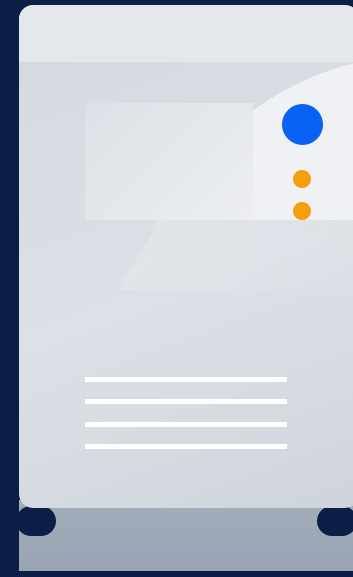 This screenshot has height=577, width=353. Describe the element at coordinates (186, 535) in the screenshot. I see `server-base` at that location.